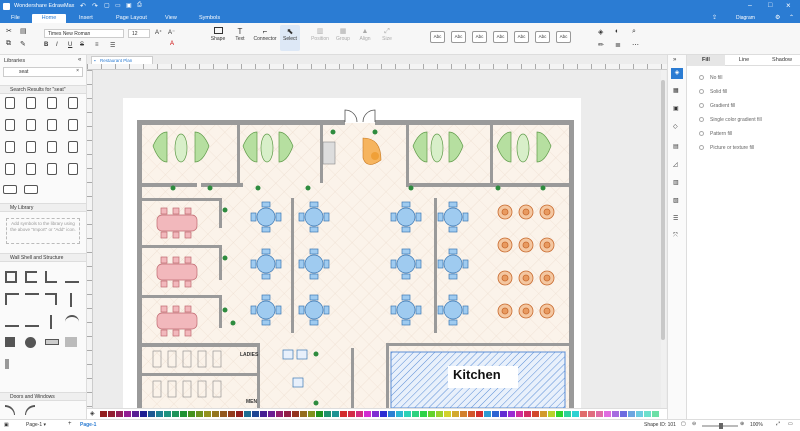 The image size is (800, 431). Describe the element at coordinates (790, 424) in the screenshot. I see `fit-window-icon: ▭` at that location.